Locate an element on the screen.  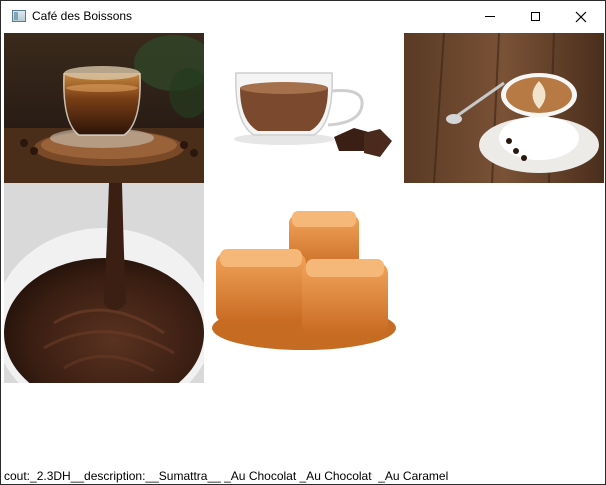
title-bar: Café des Boissons is located at coordinates (303, 16).